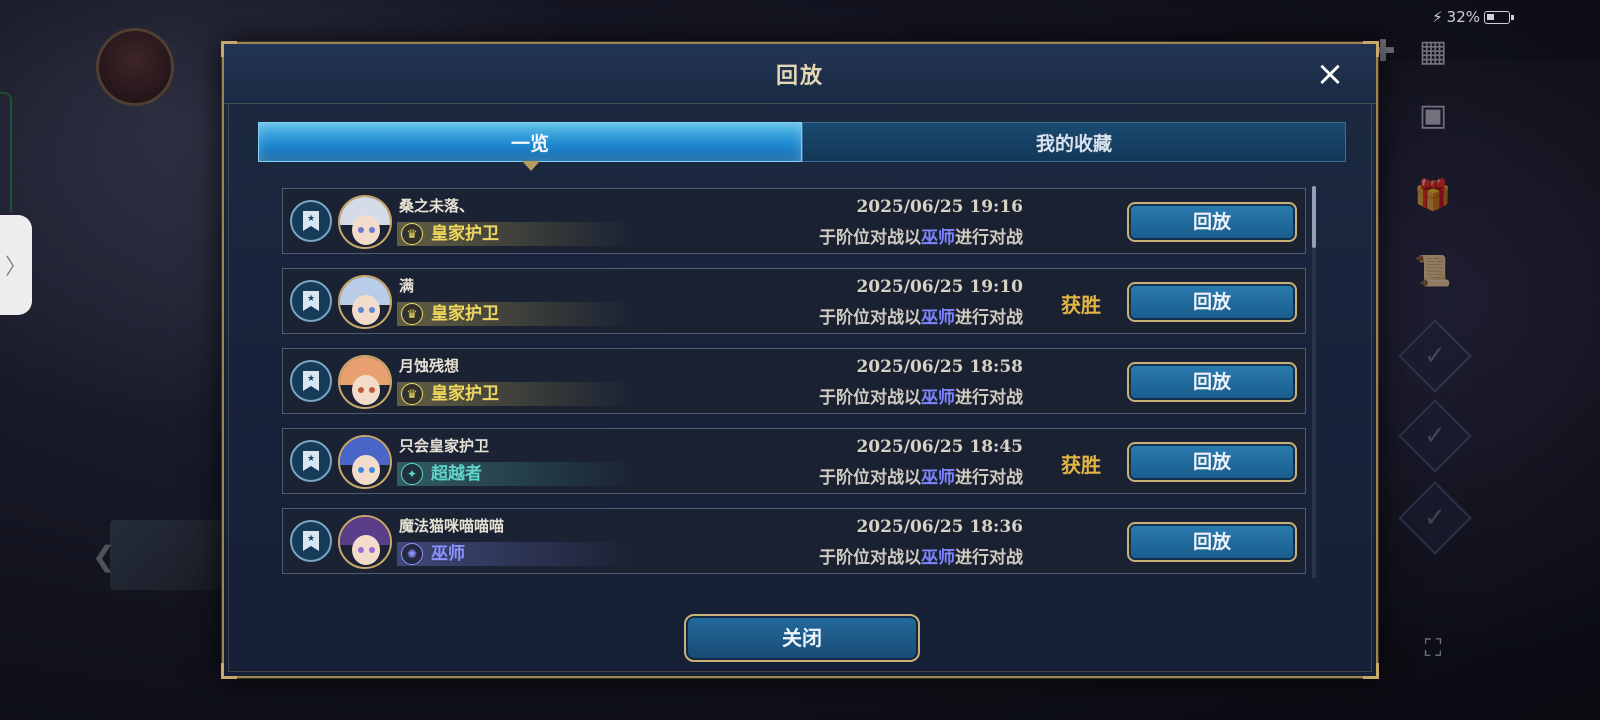  I want to click on close-icon: ×, so click(1330, 74).